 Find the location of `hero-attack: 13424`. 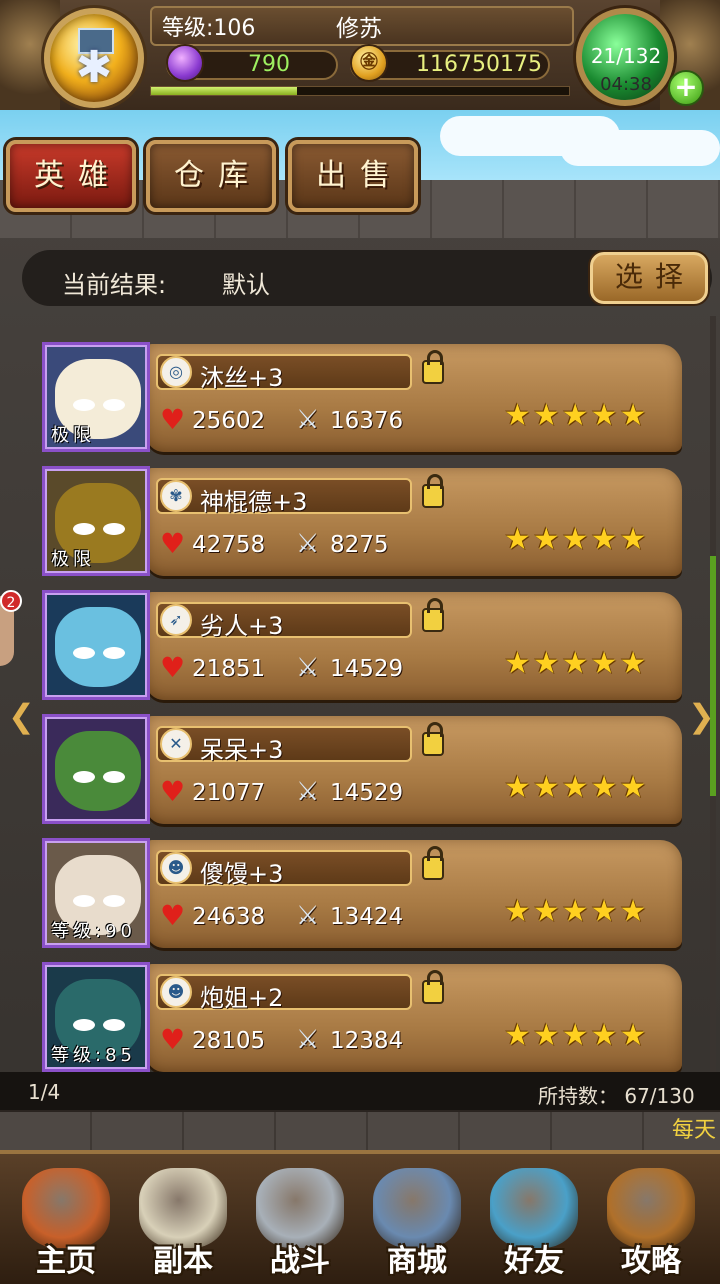

hero-attack: 13424 is located at coordinates (367, 917).